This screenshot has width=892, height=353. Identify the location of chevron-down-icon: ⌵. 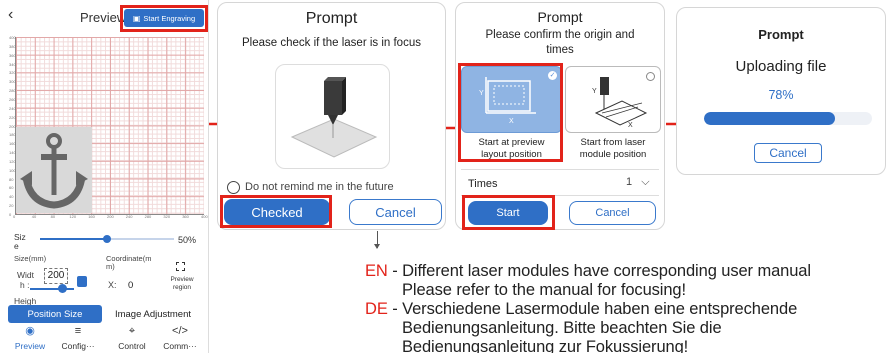
(645, 182).